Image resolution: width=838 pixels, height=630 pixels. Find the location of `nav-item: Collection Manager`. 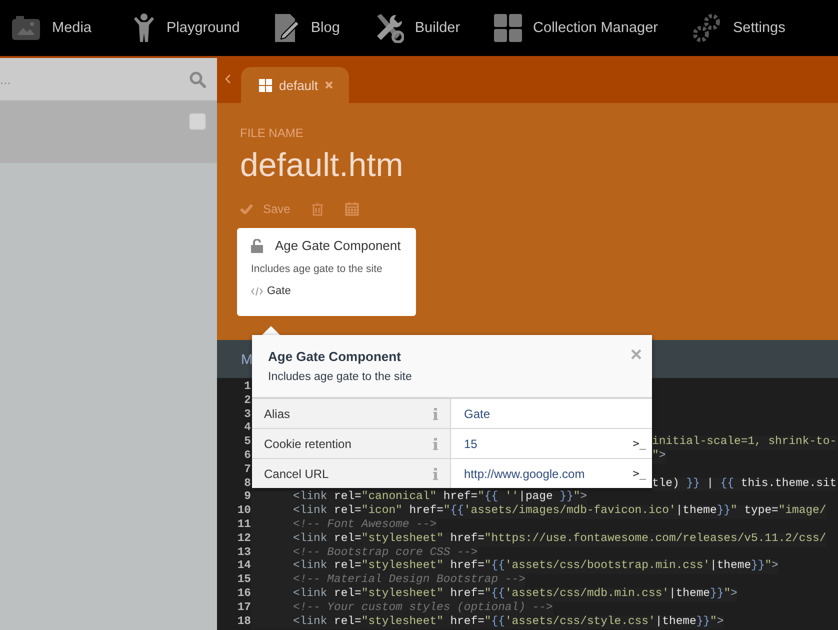

nav-item: Collection Manager is located at coordinates (576, 28).